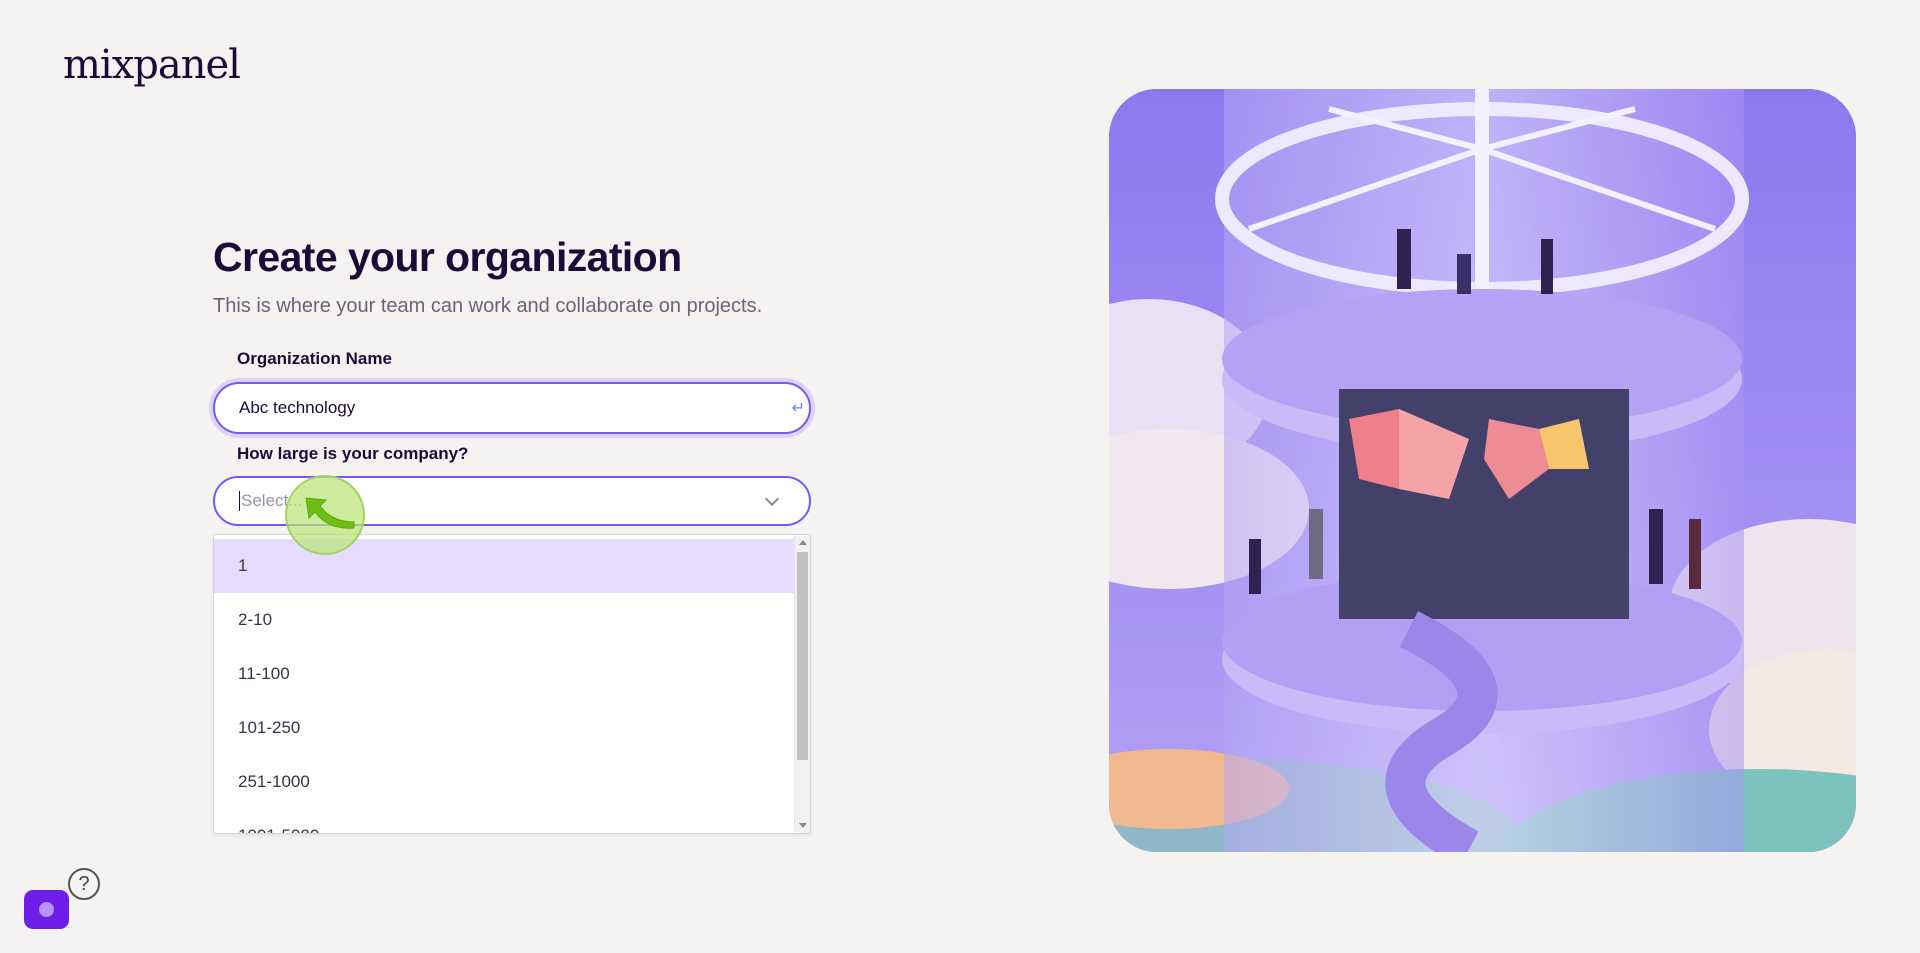  I want to click on chat-launcher-icon, so click(46, 909).